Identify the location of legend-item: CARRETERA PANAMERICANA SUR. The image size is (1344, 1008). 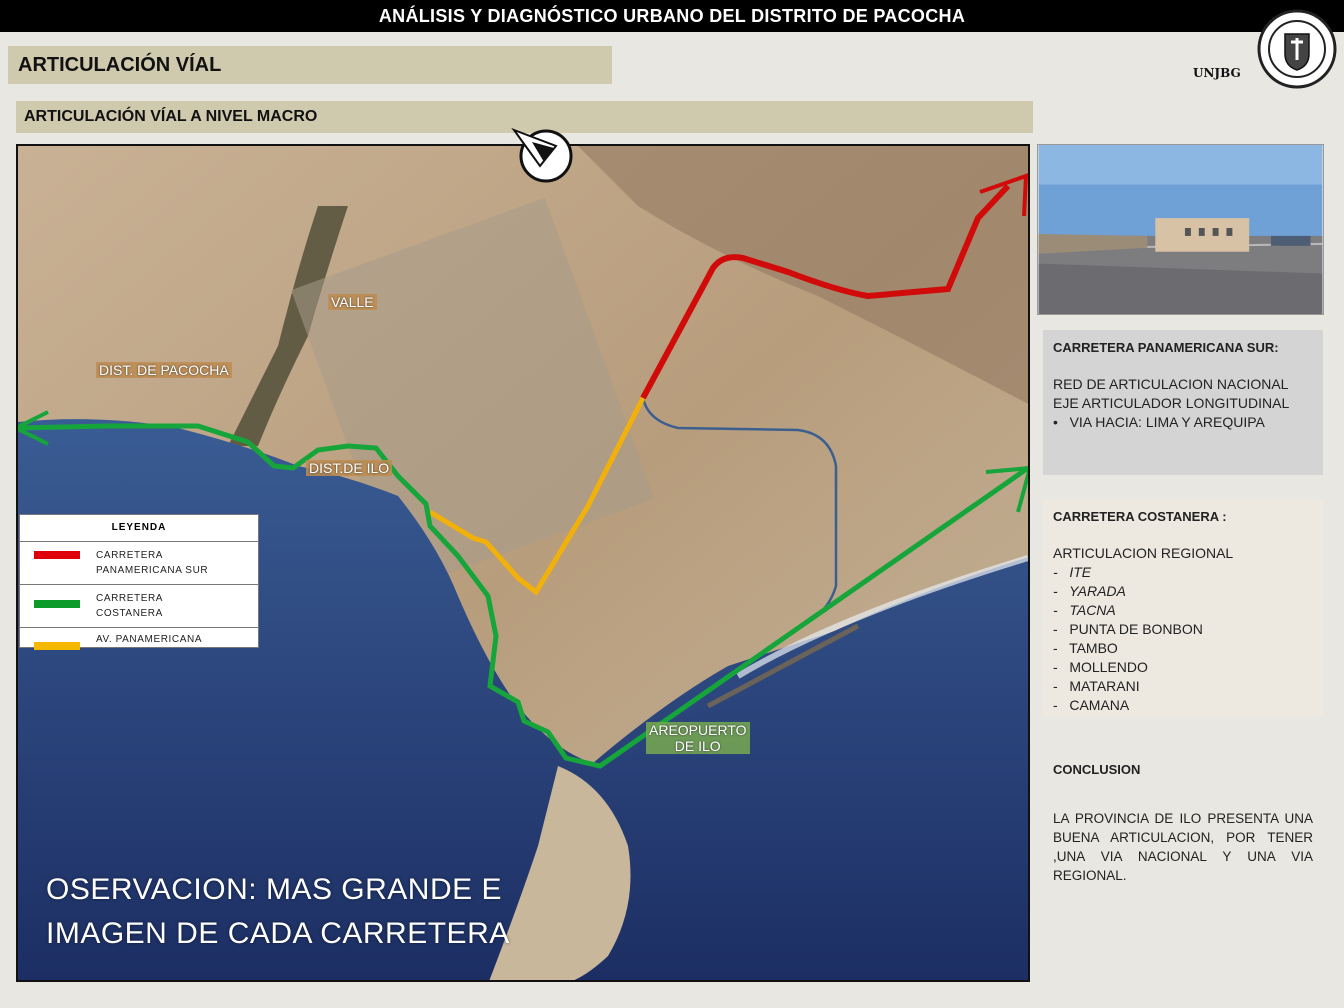
(139, 563).